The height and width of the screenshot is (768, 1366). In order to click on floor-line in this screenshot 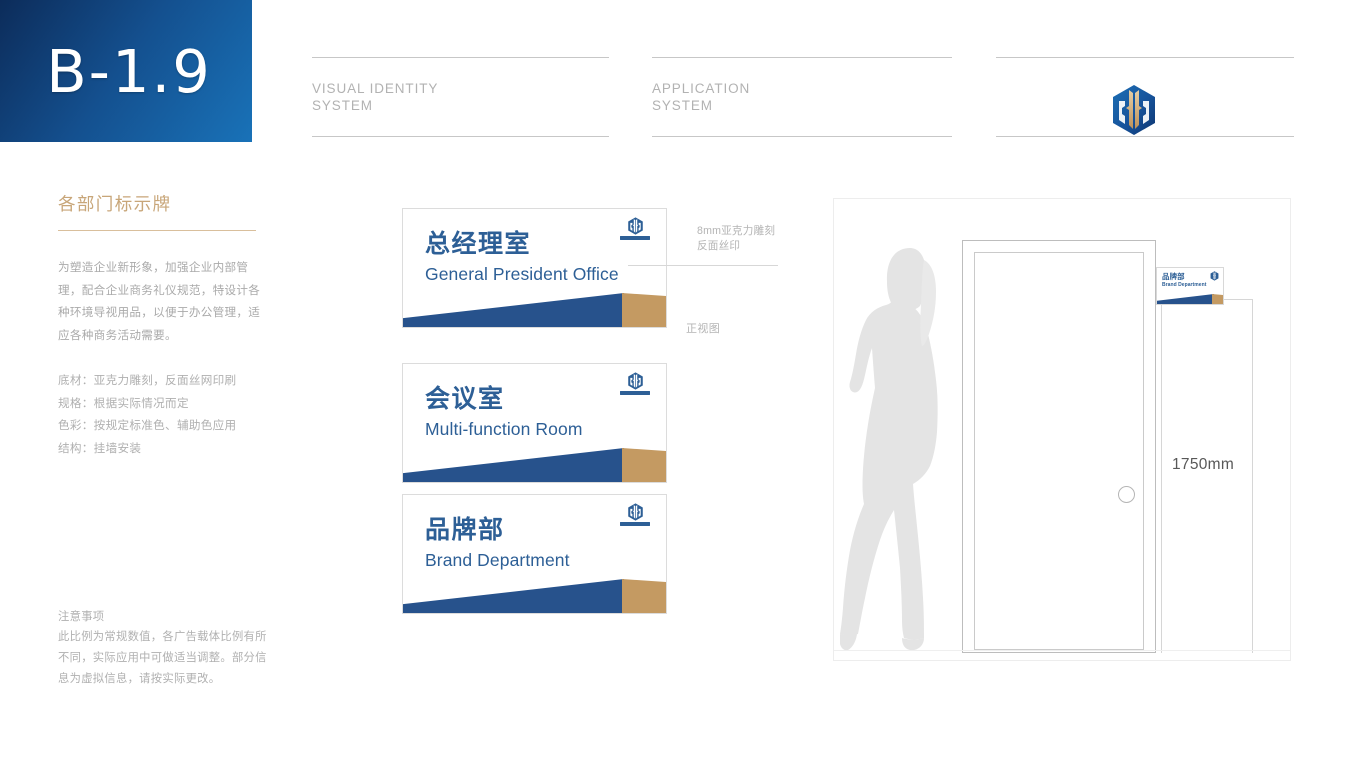, I will do `click(1062, 650)`.